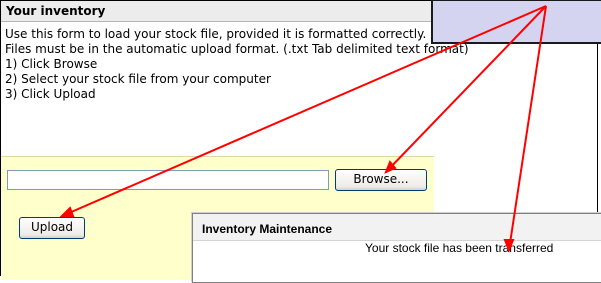  What do you see at coordinates (267, 229) in the screenshot?
I see `popup-title: Inventory Maintenance` at bounding box center [267, 229].